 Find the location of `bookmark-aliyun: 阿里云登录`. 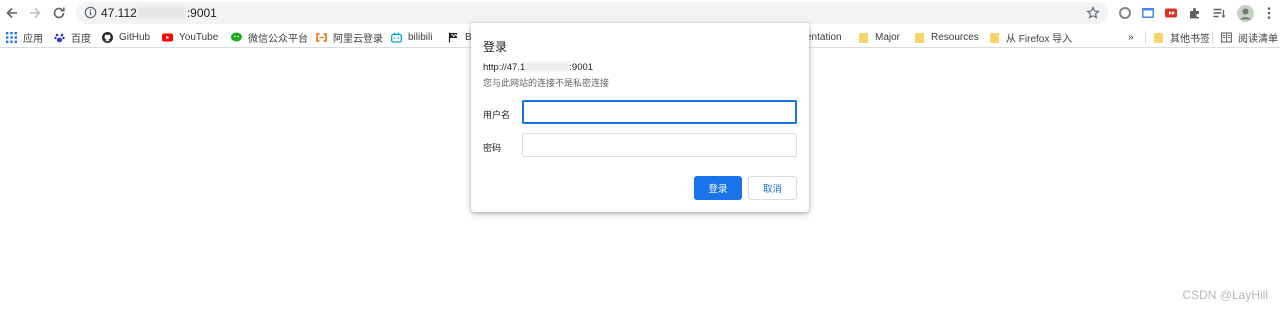

bookmark-aliyun: 阿里云登录 is located at coordinates (349, 37).